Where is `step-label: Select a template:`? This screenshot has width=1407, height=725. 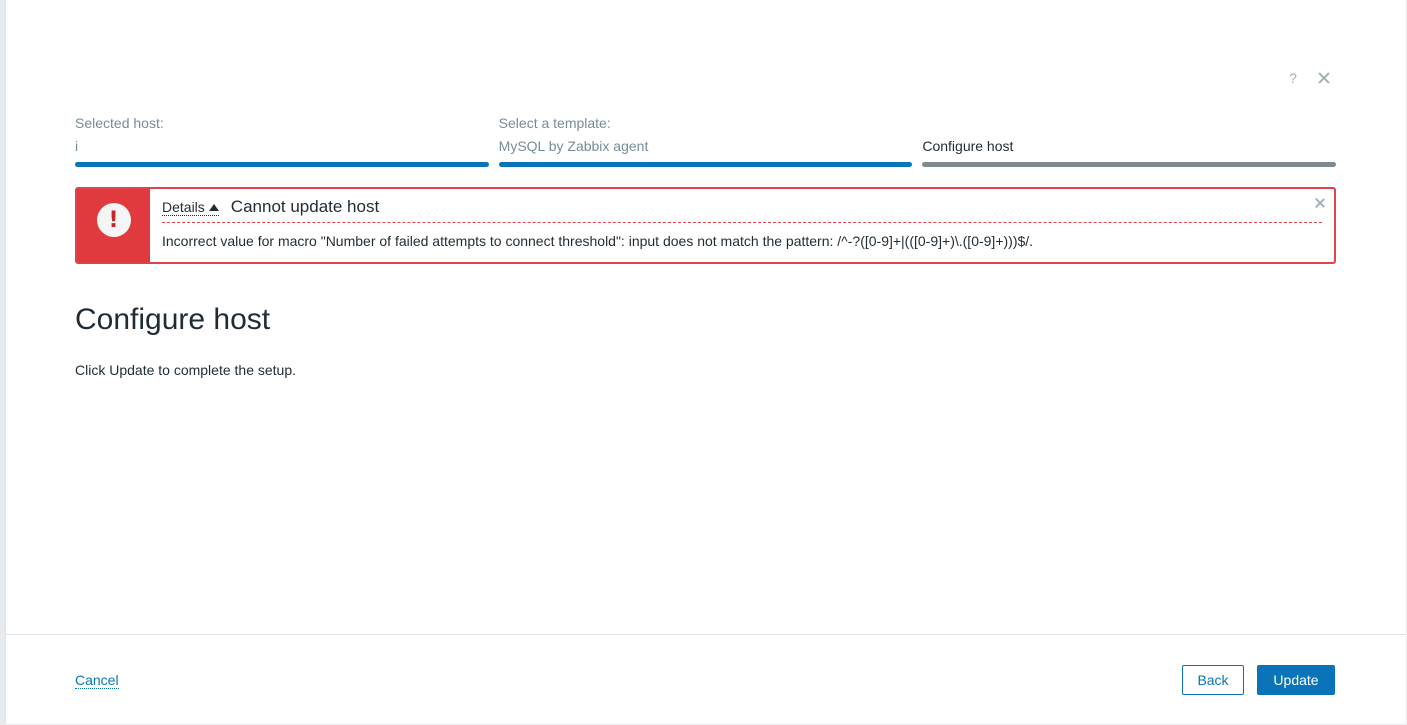
step-label: Select a template: is located at coordinates (554, 123).